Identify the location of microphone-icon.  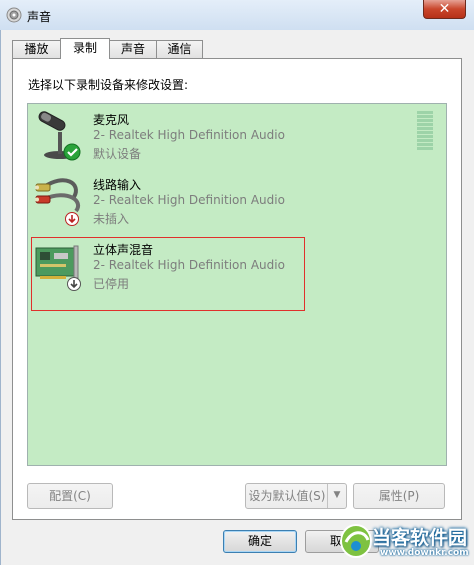
(59, 136).